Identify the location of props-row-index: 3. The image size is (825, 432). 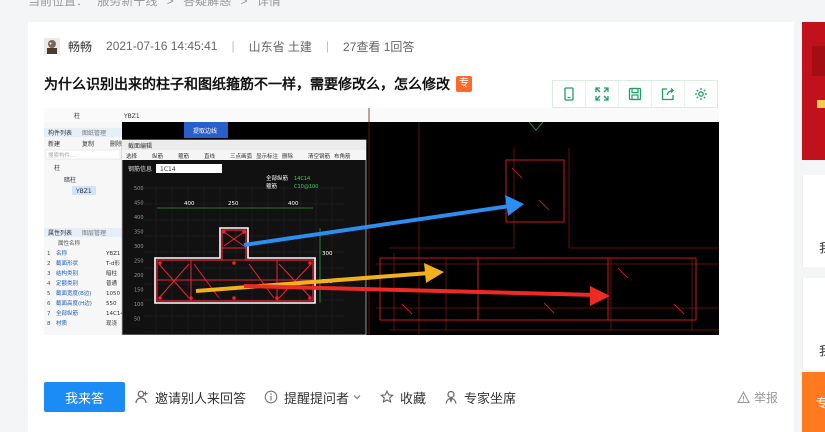
(49, 274).